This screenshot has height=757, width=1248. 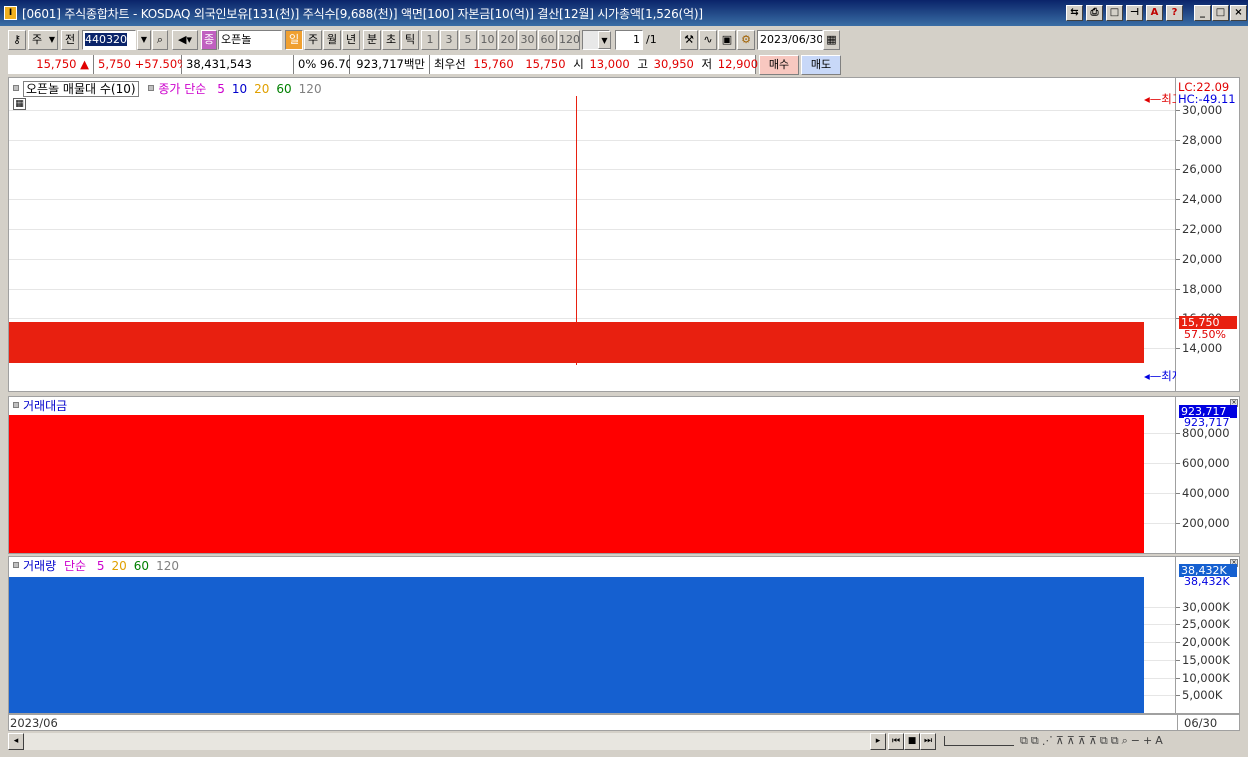 What do you see at coordinates (390, 64) in the screenshot?
I see `amount-value: 923,717백만` at bounding box center [390, 64].